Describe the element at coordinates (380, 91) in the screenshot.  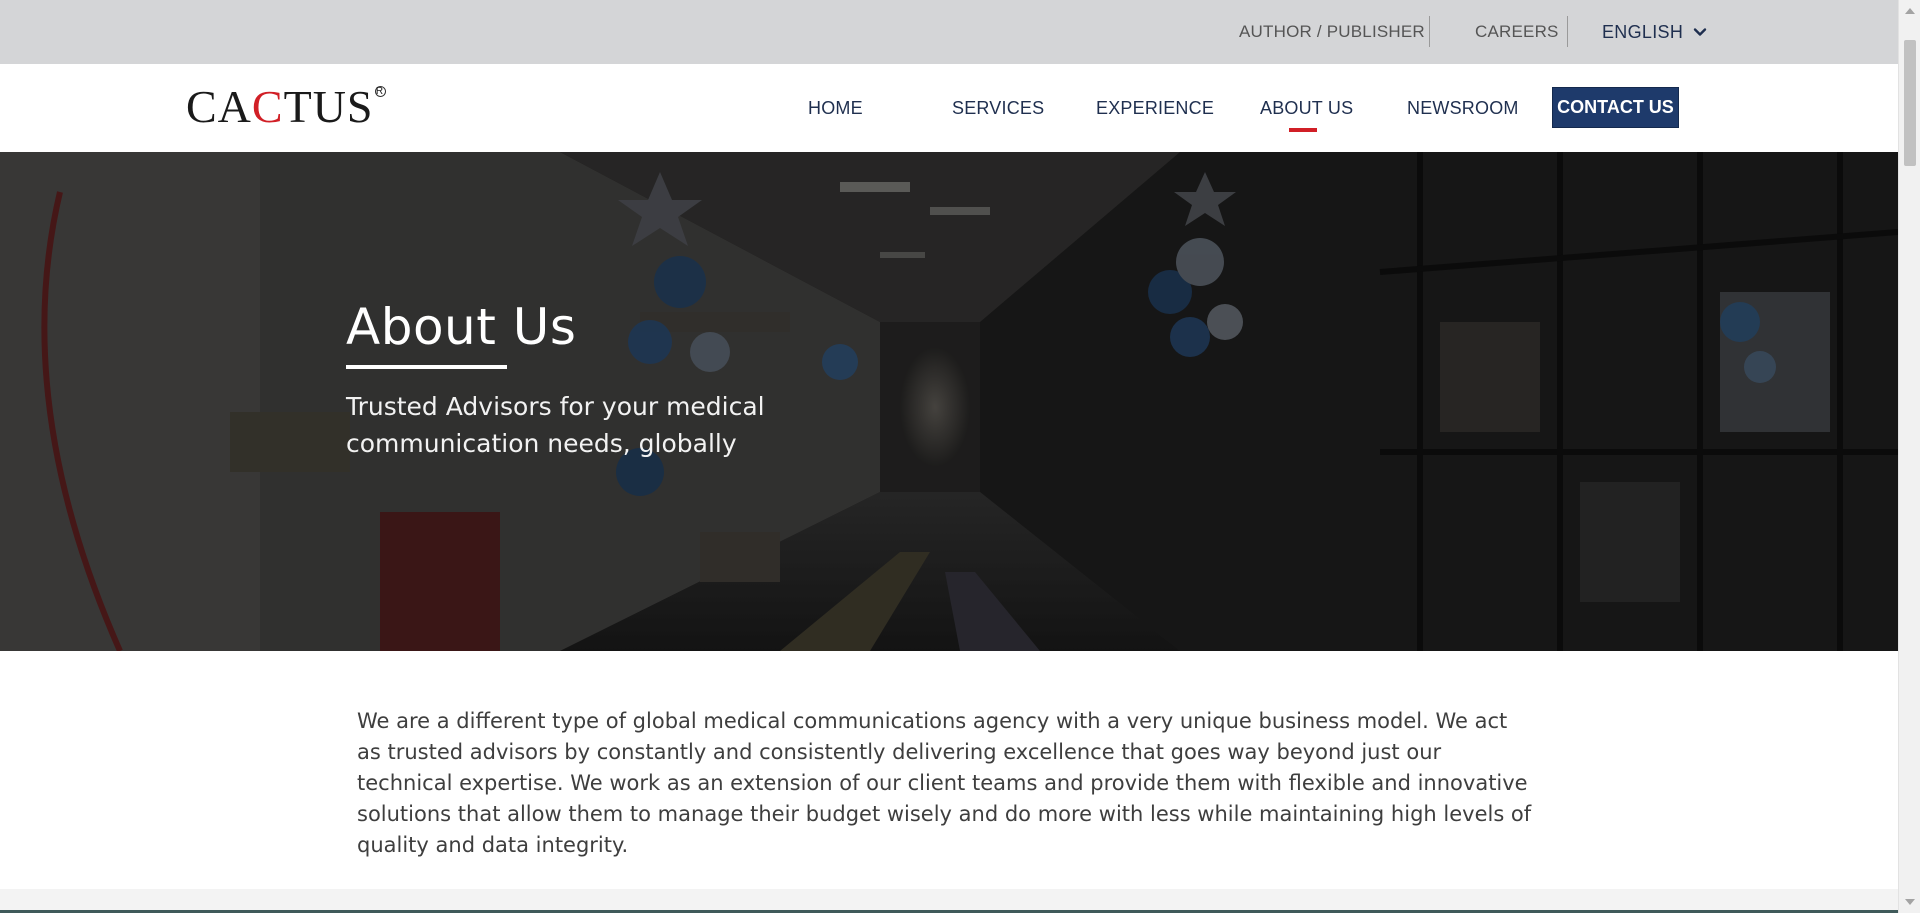
I see `registered-mark-icon: R` at that location.